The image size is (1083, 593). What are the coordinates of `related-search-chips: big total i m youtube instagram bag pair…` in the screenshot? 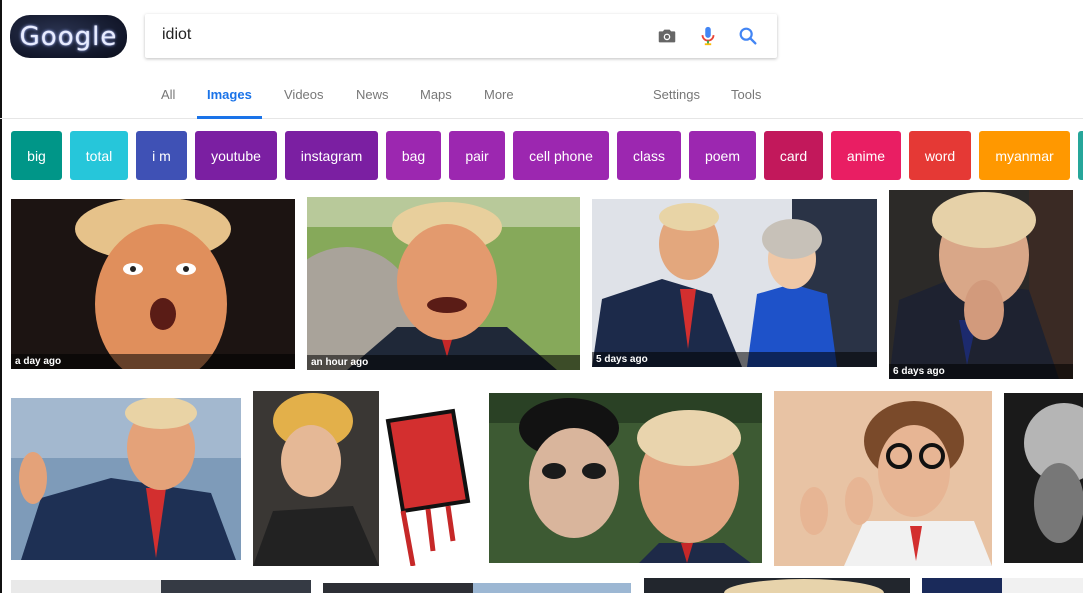 It's located at (541, 155).